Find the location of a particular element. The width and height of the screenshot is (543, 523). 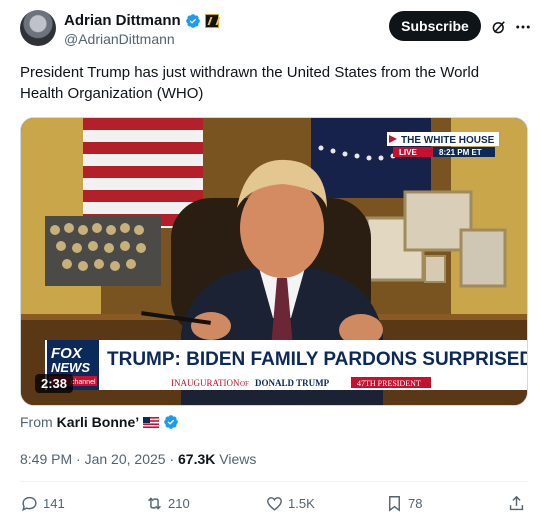

share-icon is located at coordinates (516, 503).